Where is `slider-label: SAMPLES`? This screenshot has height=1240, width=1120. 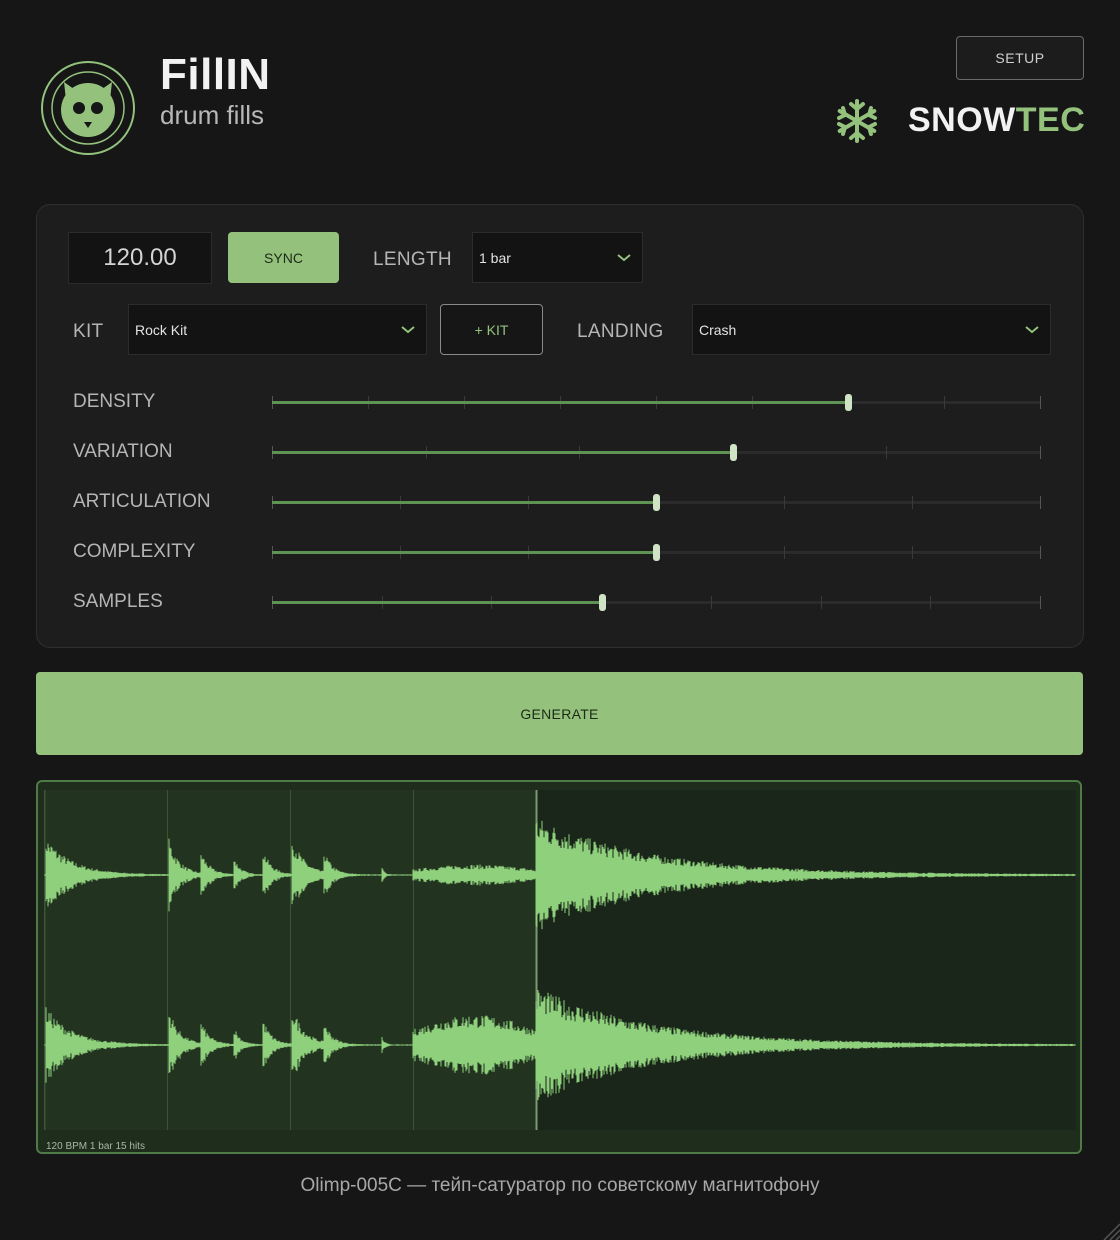 slider-label: SAMPLES is located at coordinates (118, 601).